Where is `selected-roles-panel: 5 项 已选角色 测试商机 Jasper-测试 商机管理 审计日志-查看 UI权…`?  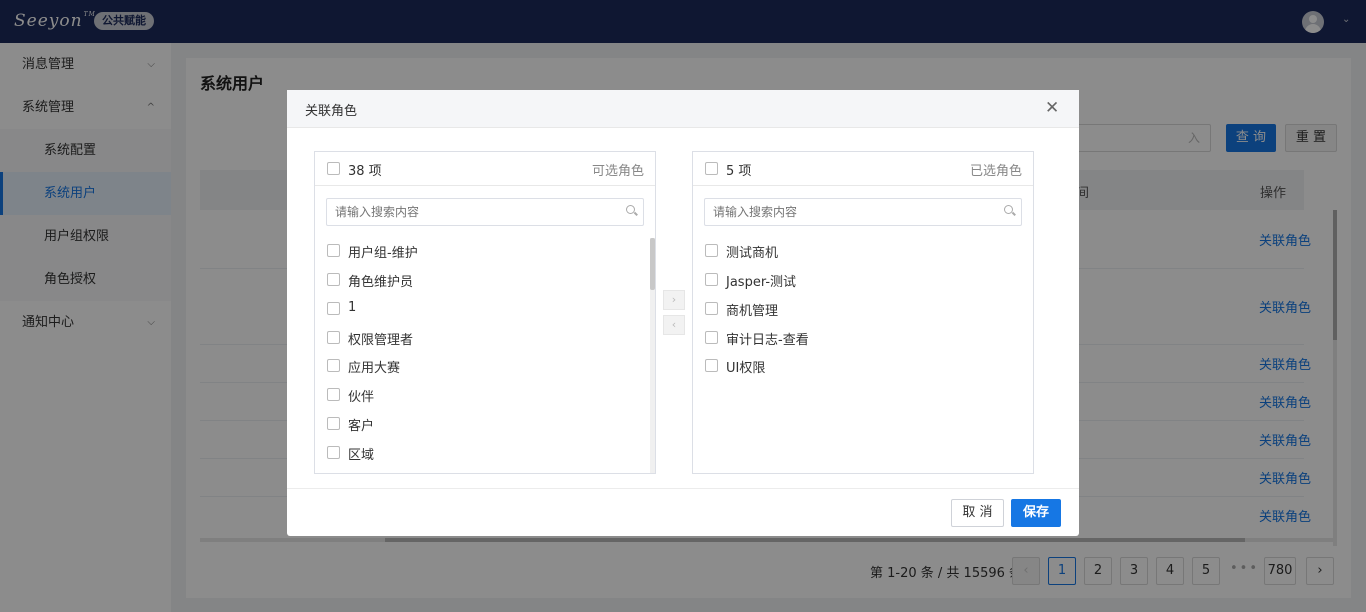 selected-roles-panel: 5 项 已选角色 测试商机 Jasper-测试 商机管理 审计日志-查看 UI权… is located at coordinates (863, 312).